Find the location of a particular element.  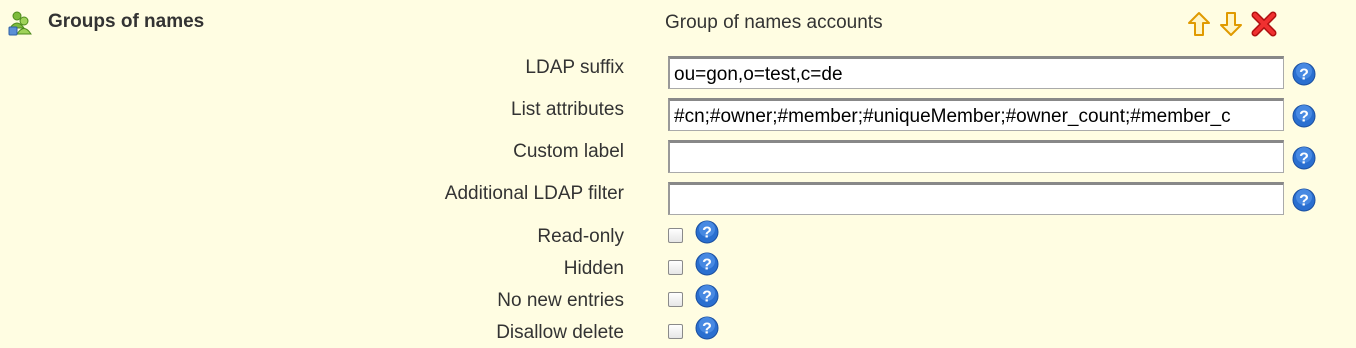

additional-ldap-filter-label: Additional LDAP filter is located at coordinates (534, 193).